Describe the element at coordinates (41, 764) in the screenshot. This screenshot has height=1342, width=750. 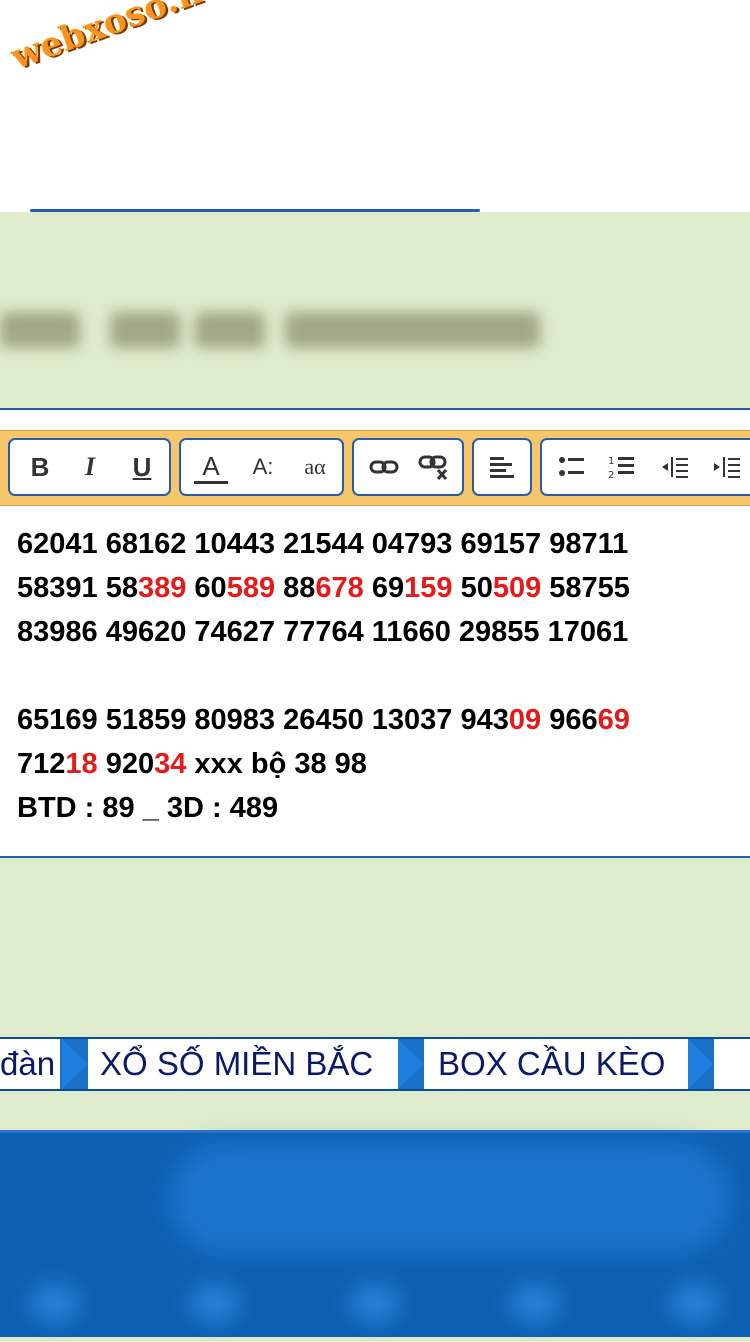
I see `line-text: 712` at that location.